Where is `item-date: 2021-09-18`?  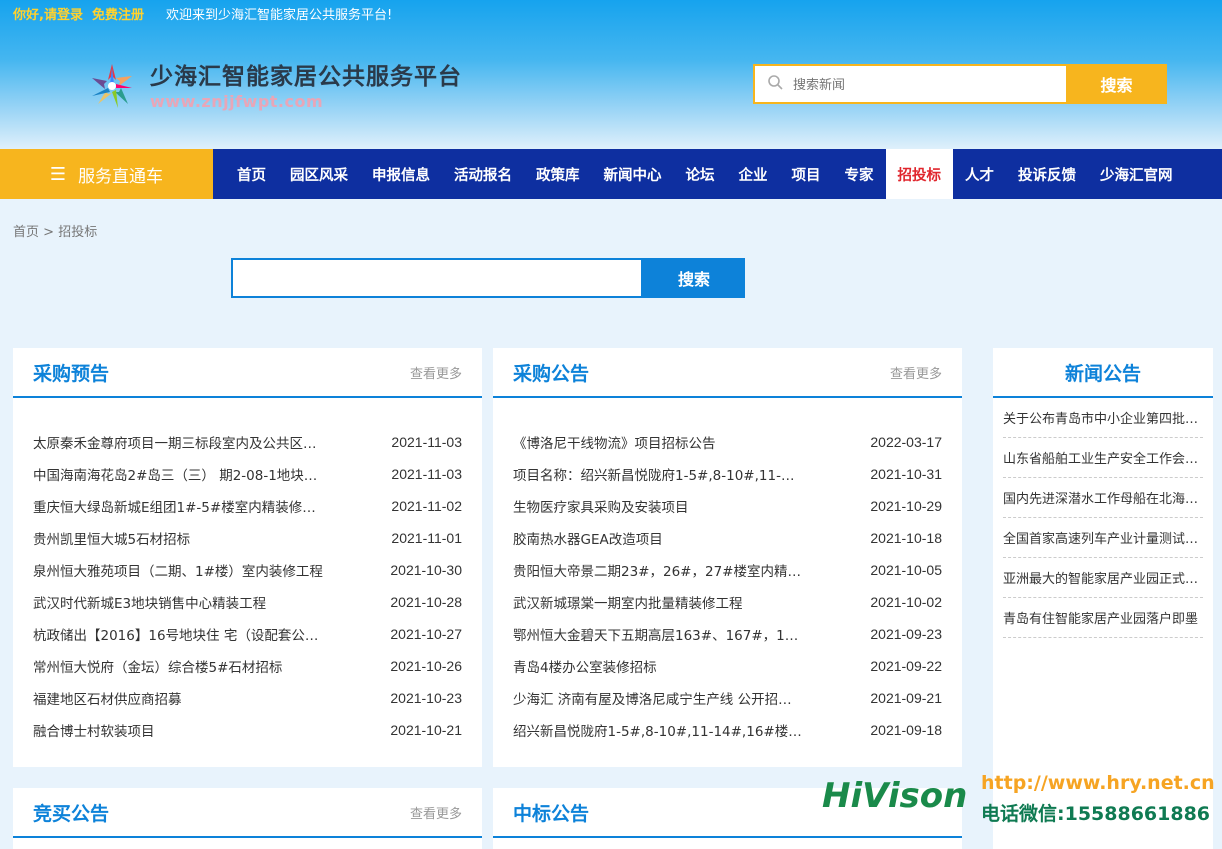
item-date: 2021-09-18 is located at coordinates (906, 730).